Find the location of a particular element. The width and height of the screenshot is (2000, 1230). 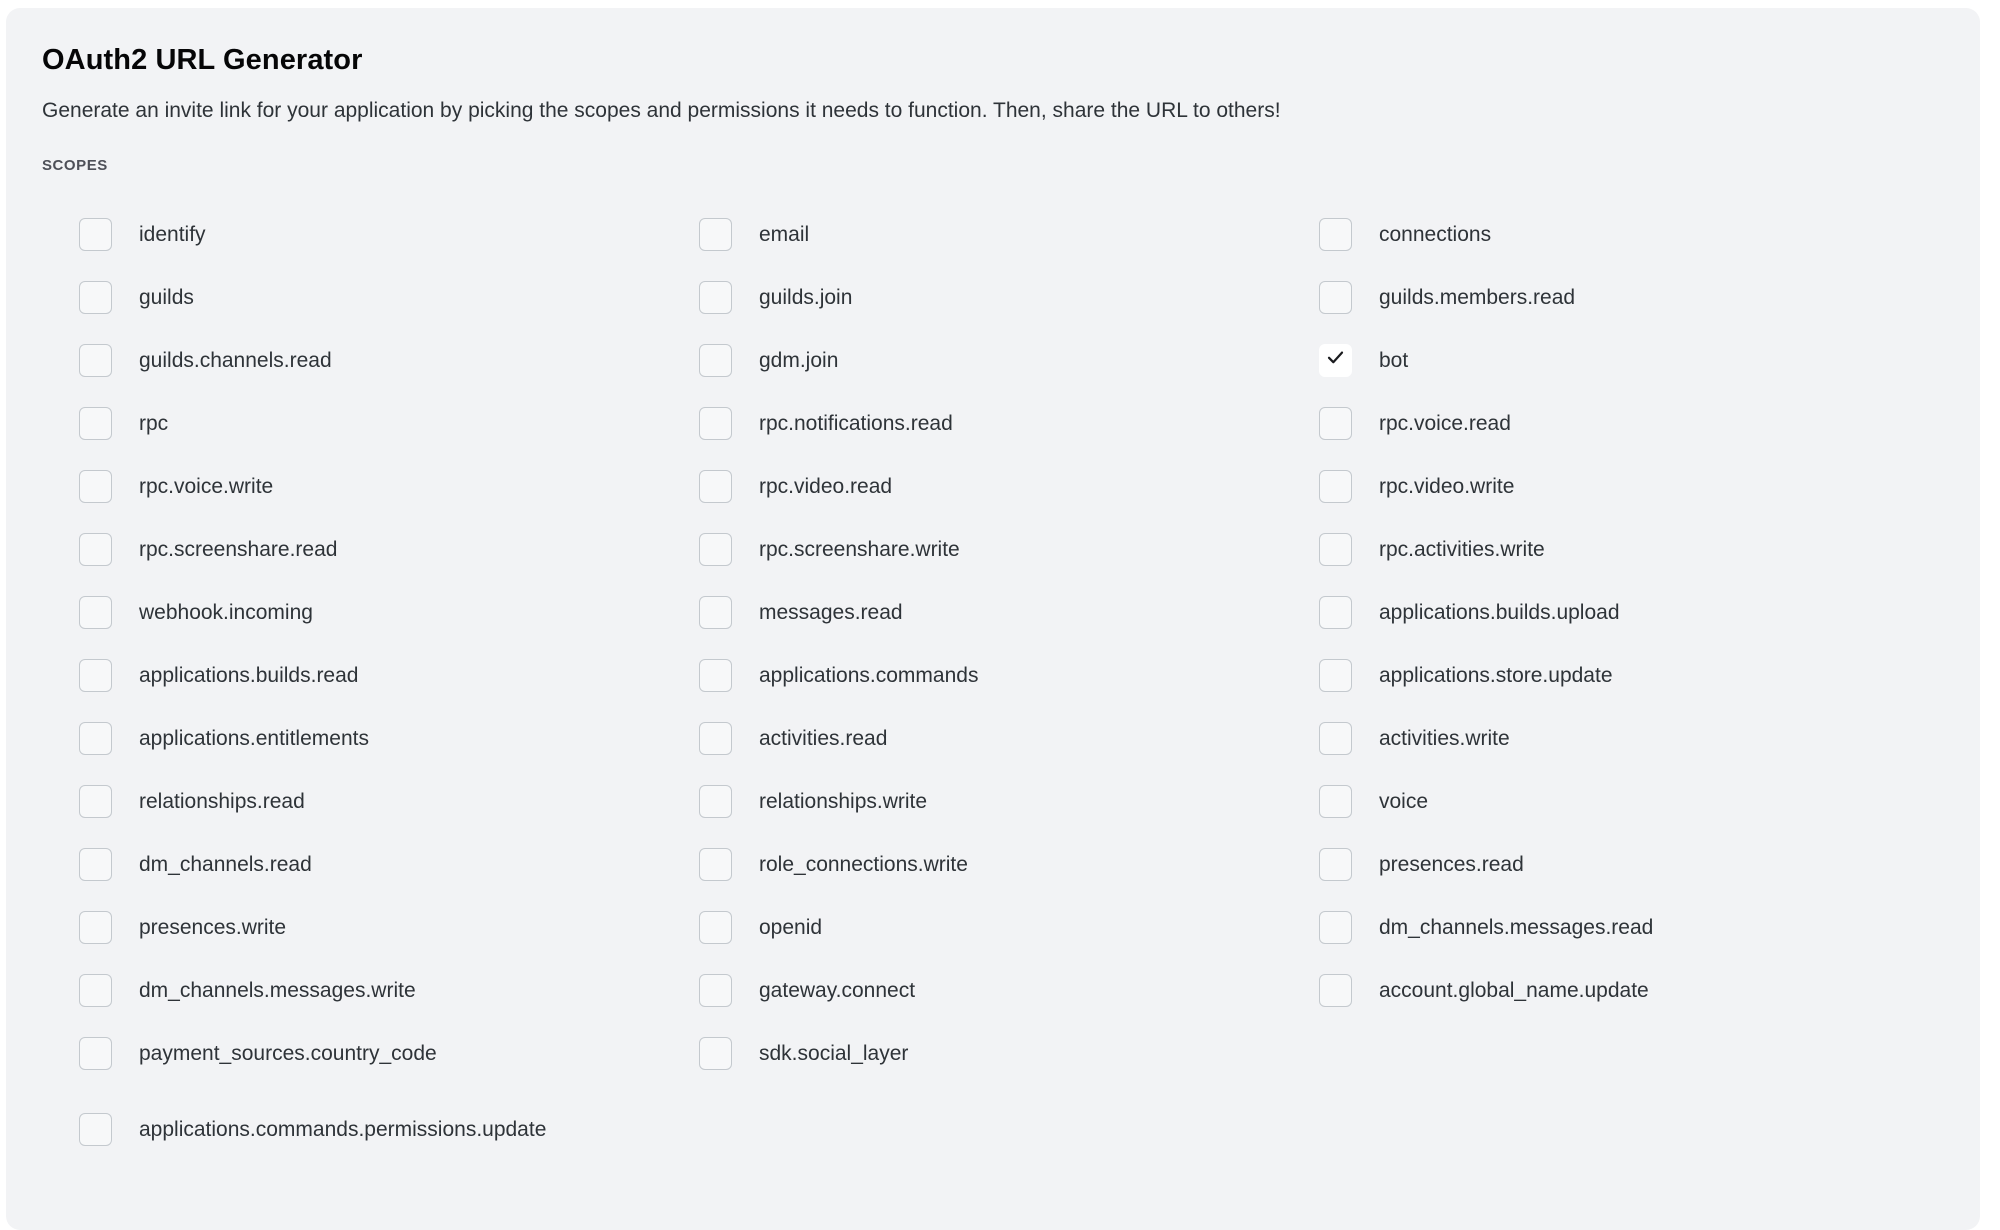

scope-item: account.global_name.update is located at coordinates (1631, 990).